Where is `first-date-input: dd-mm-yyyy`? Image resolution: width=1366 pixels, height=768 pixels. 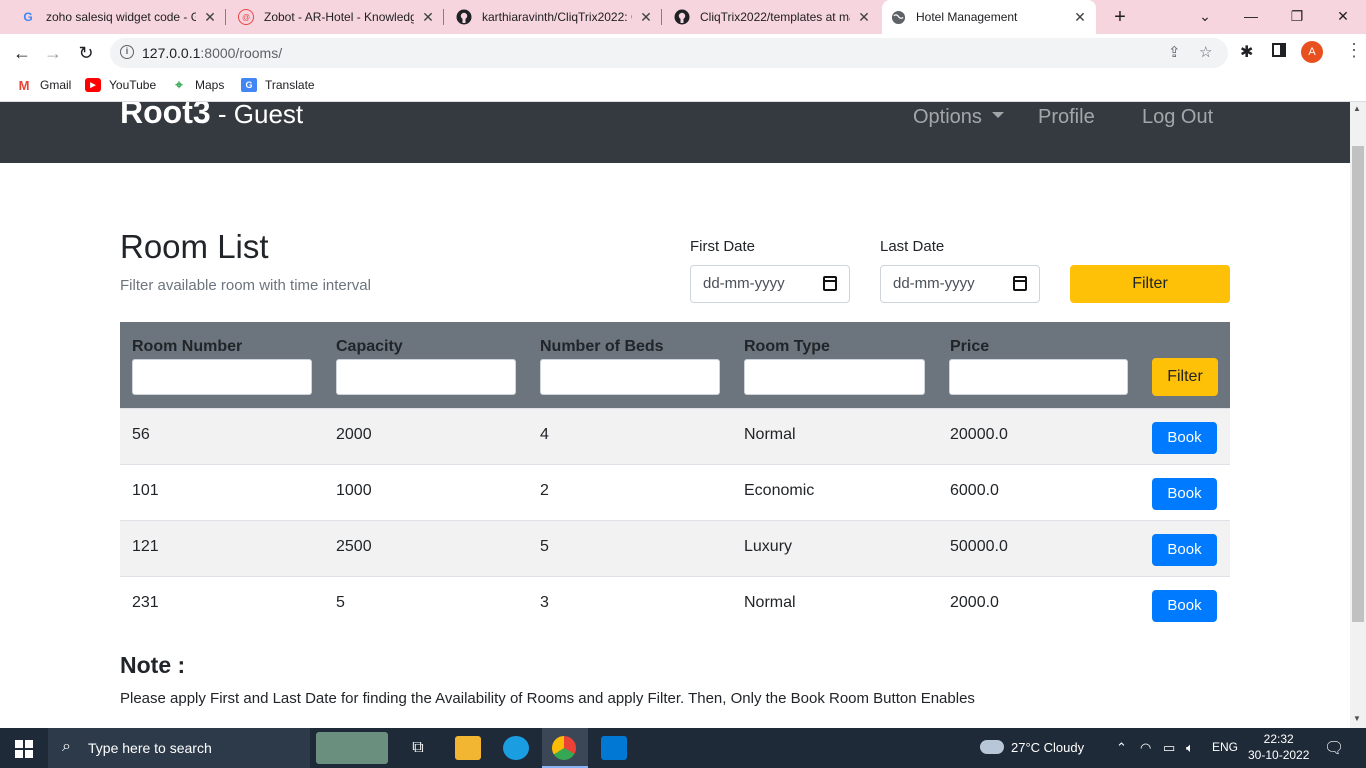 first-date-input: dd-mm-yyyy is located at coordinates (770, 284).